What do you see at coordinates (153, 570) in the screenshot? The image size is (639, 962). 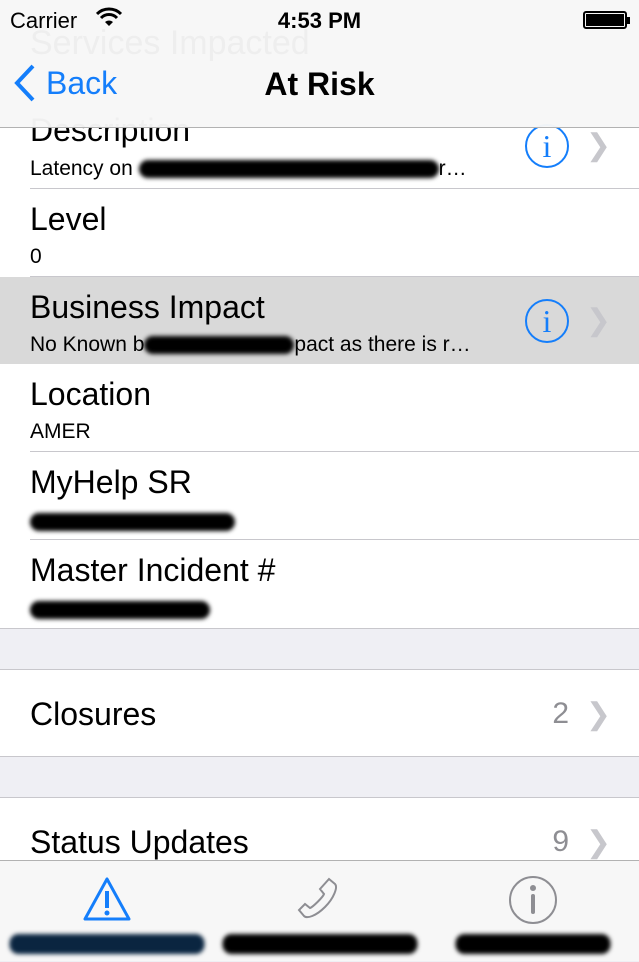 I see `row-label: Master Incident #` at bounding box center [153, 570].